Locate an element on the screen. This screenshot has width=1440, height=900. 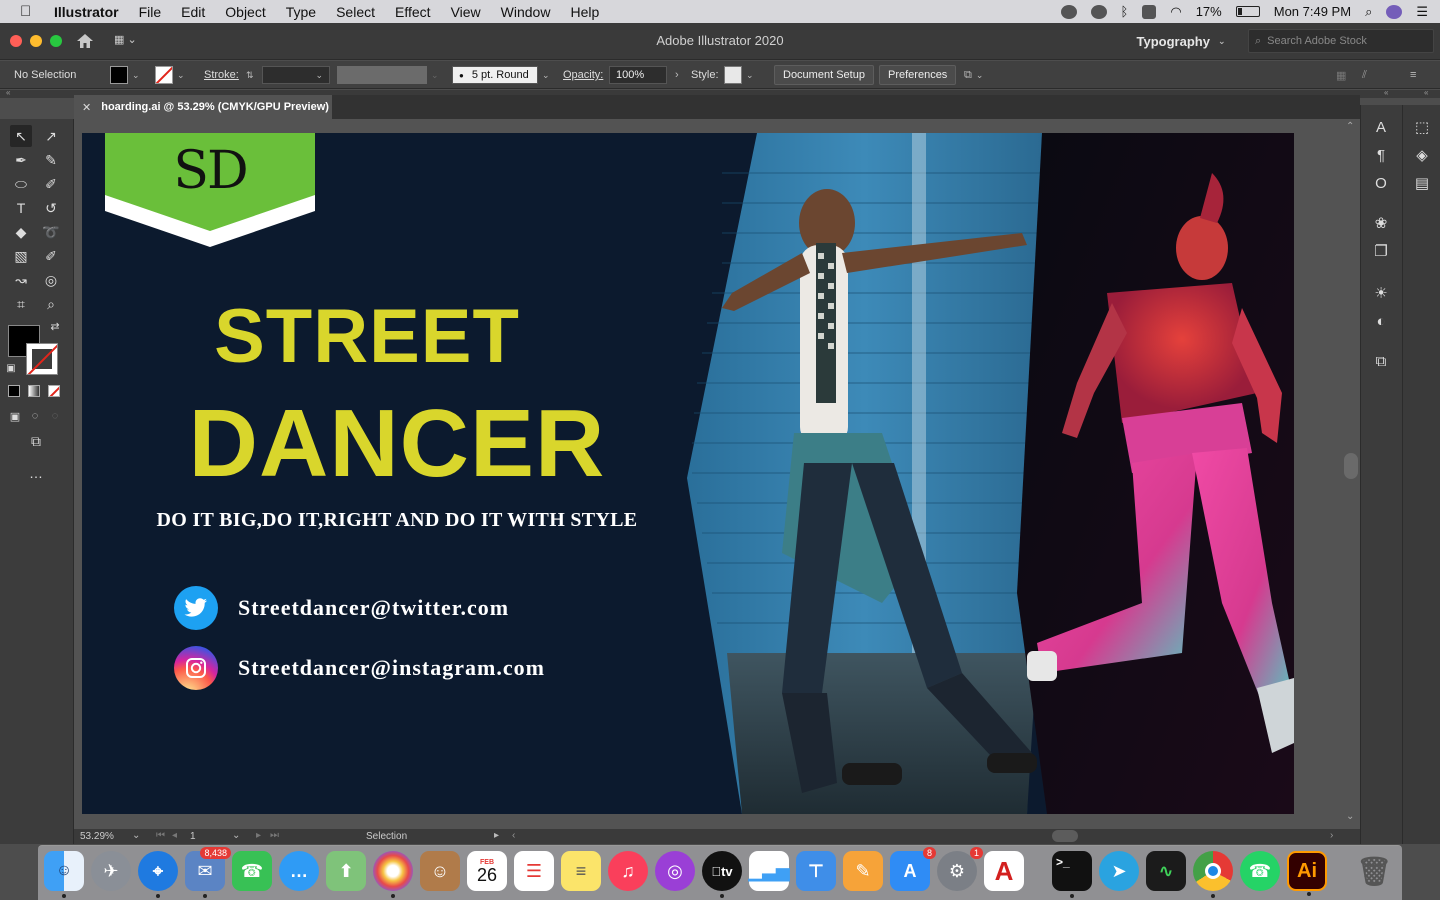
collapse-right2-icon: « is located at coordinates (1426, 92).